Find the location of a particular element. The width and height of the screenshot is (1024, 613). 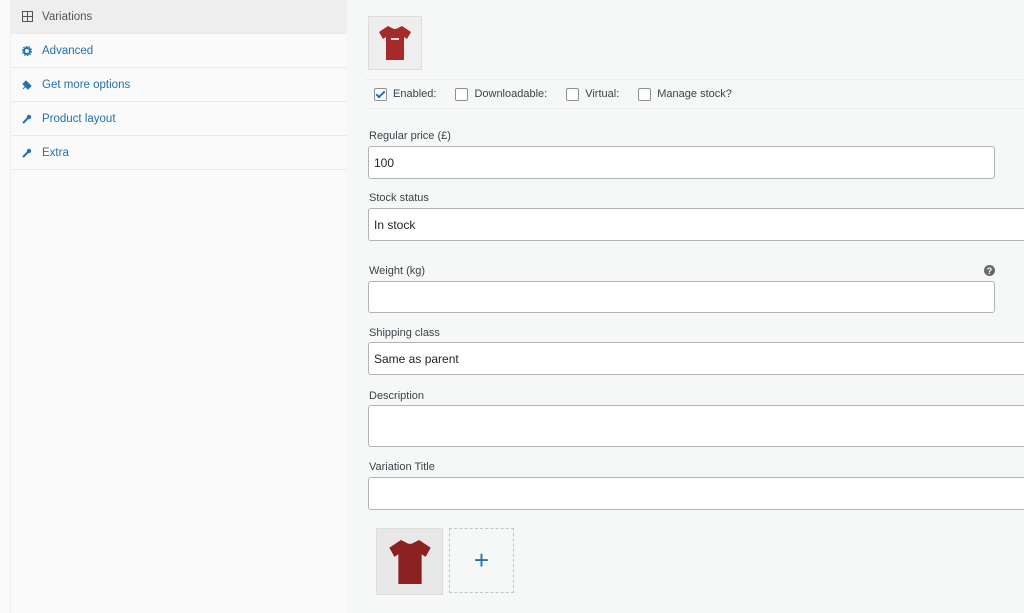

variation-title-label: Variation Title is located at coordinates (402, 467).